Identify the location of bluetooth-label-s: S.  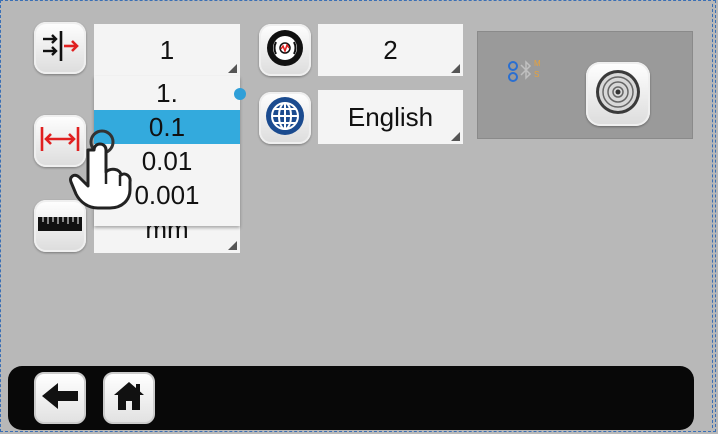
(537, 74).